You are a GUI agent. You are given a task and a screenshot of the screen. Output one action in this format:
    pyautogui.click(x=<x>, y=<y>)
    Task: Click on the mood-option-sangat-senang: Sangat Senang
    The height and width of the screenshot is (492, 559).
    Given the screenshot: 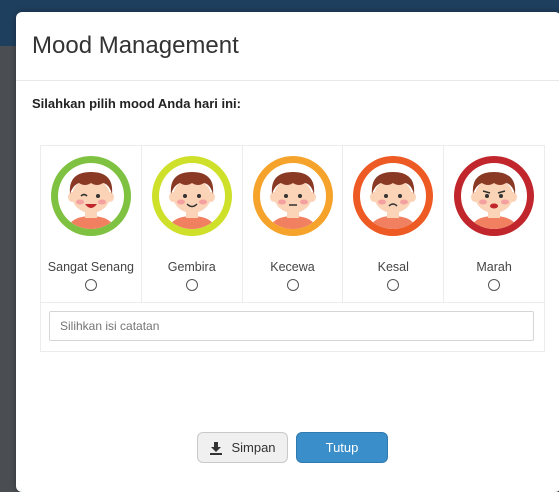 What is the action you would take?
    pyautogui.click(x=91, y=224)
    